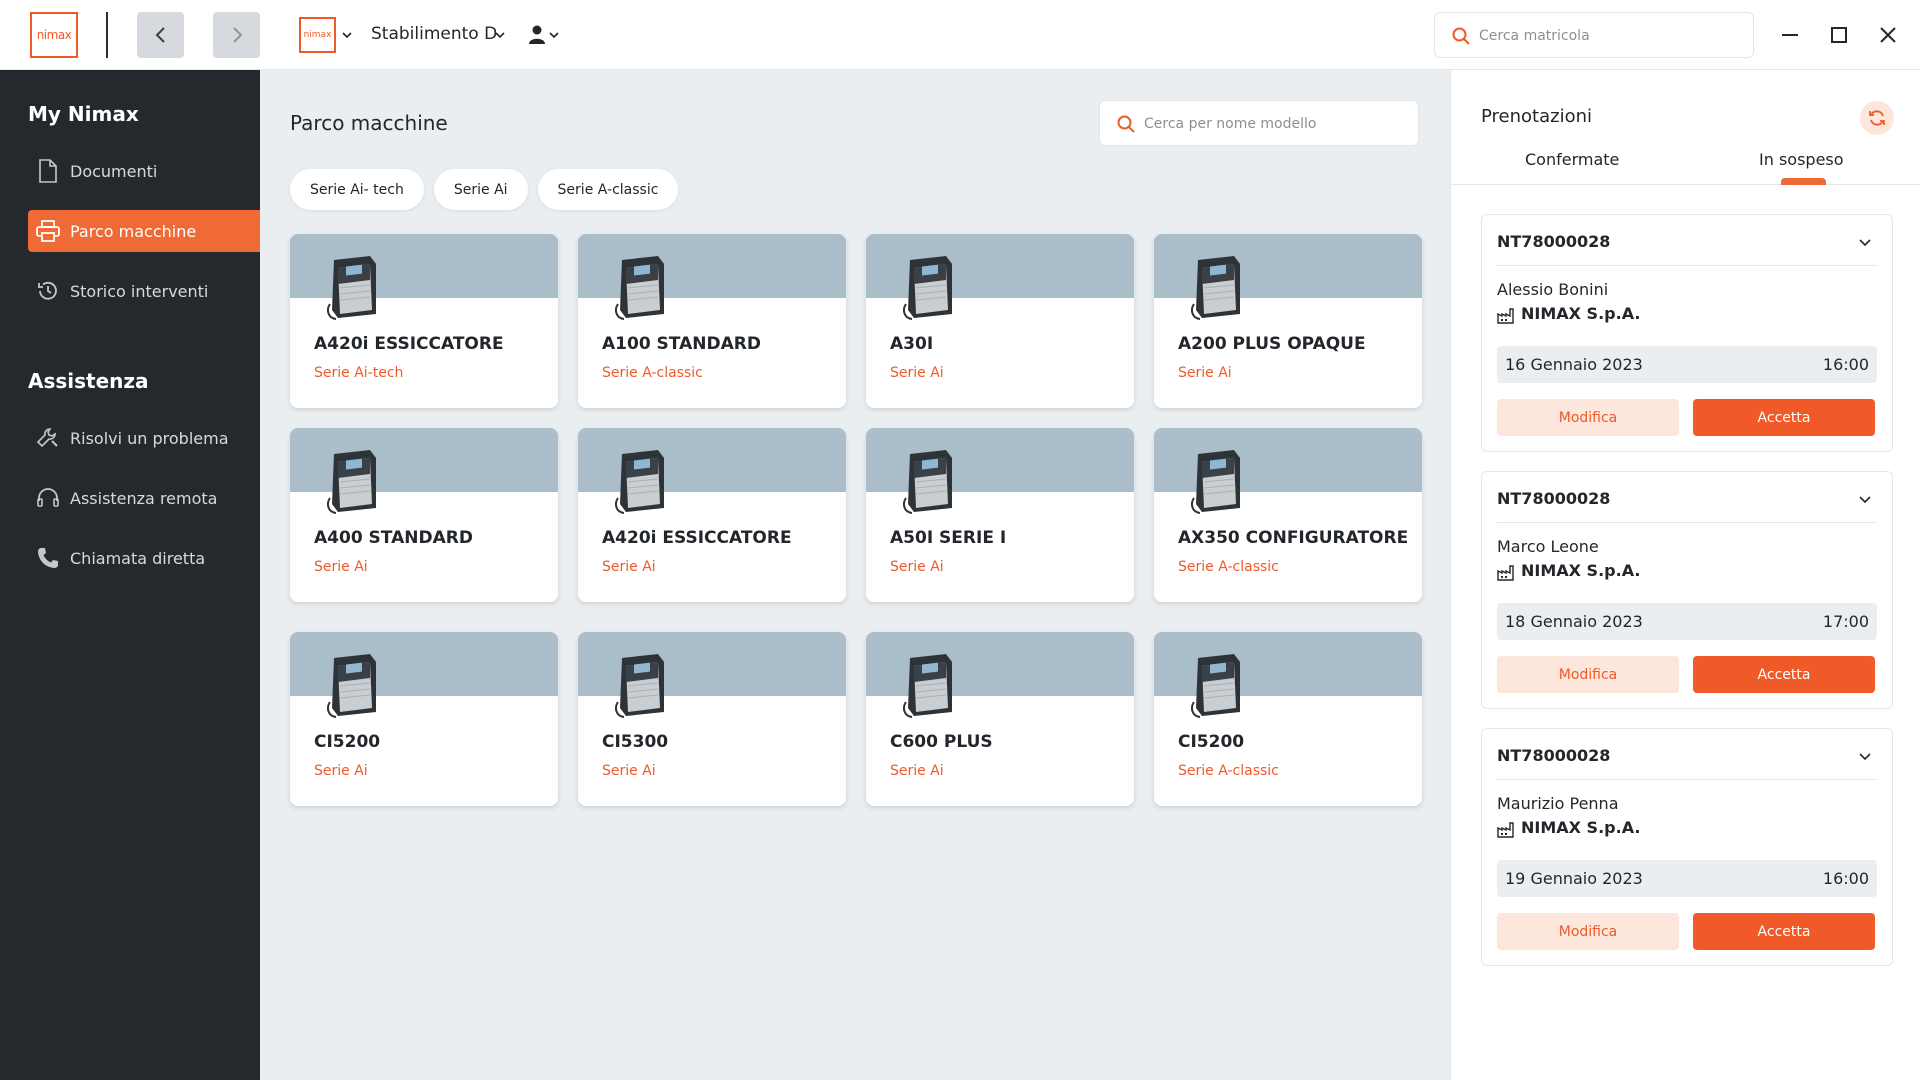 This screenshot has width=1920, height=1080. What do you see at coordinates (424, 719) in the screenshot?
I see `machine-card: CI5200 Serie Ai` at bounding box center [424, 719].